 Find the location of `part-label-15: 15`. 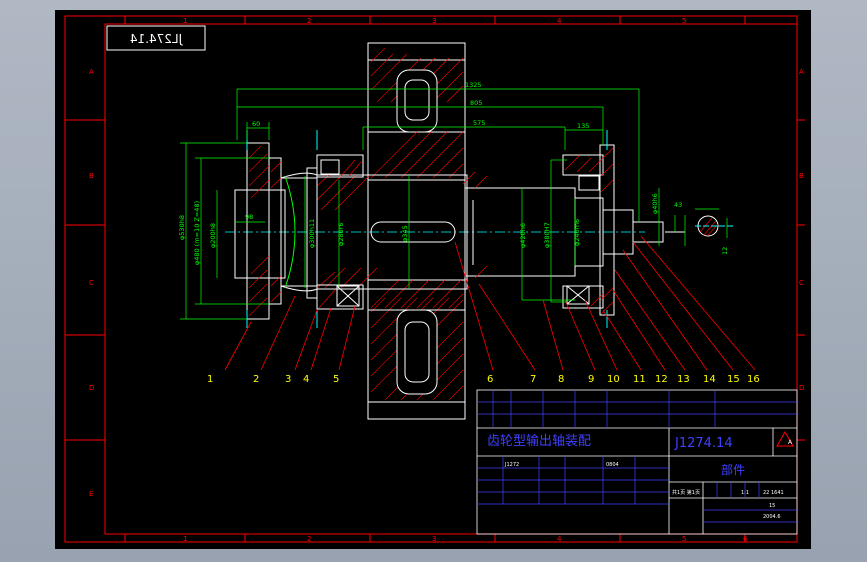

part-label-15: 15 is located at coordinates (733, 379).